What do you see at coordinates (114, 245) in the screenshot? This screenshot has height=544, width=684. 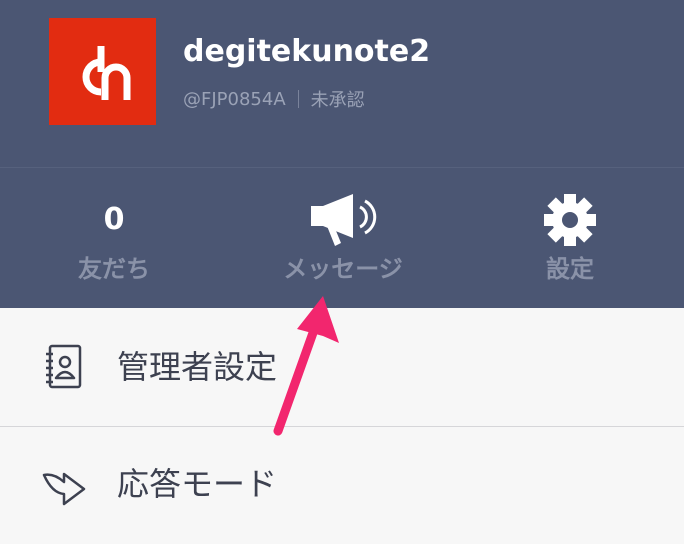 I see `friends-button: 0 友だち` at bounding box center [114, 245].